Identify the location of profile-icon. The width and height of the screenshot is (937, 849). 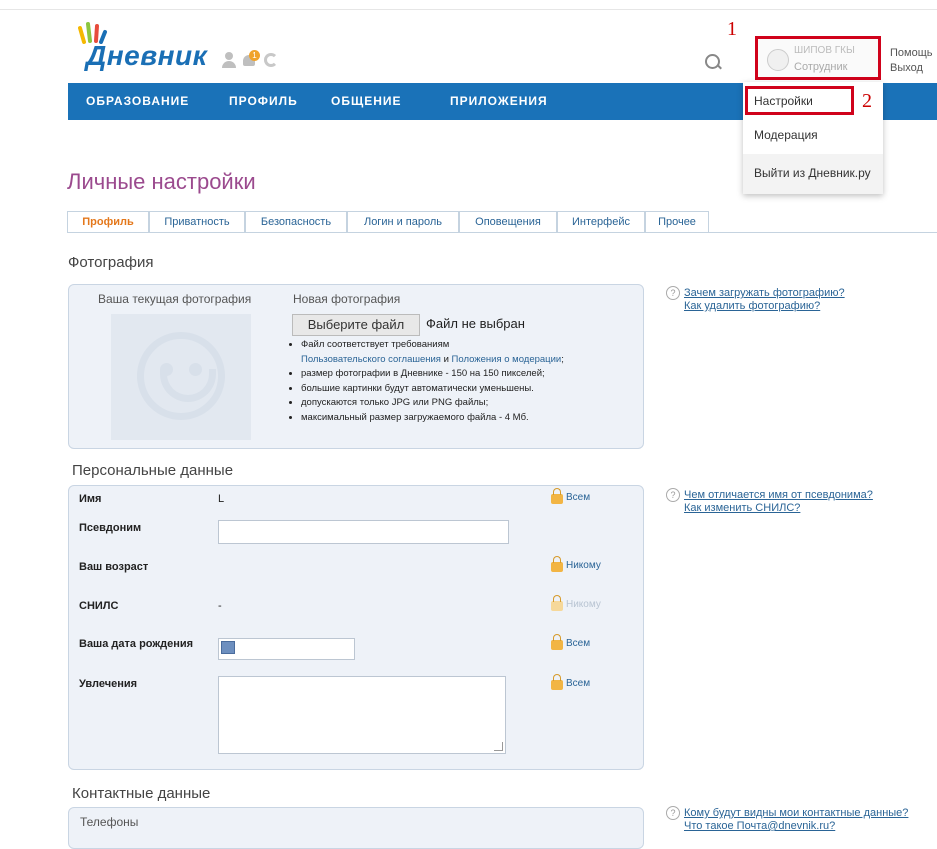
(229, 60).